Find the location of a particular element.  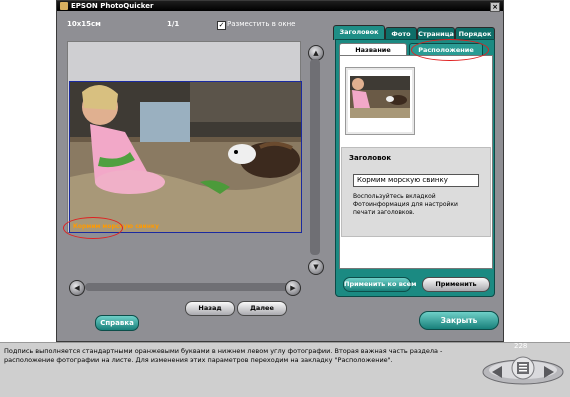

paper-size-label: 10x15см is located at coordinates (84, 24).